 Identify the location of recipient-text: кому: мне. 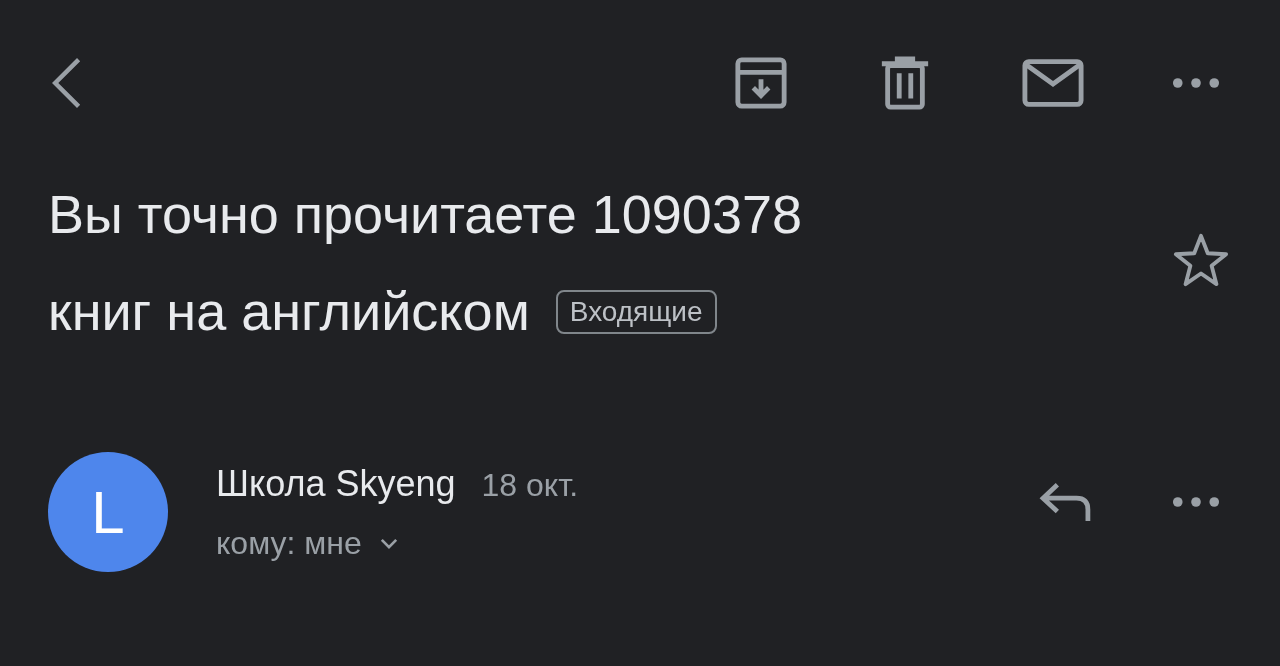
(289, 543).